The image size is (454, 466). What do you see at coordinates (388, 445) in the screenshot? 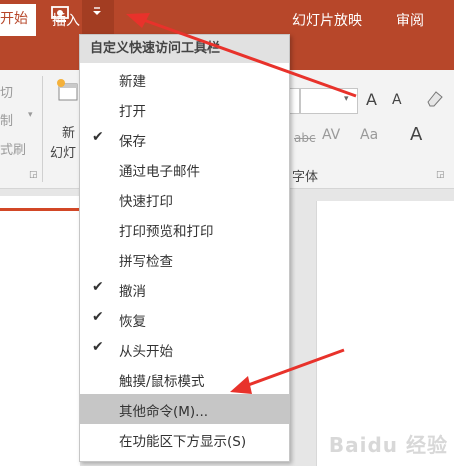
I see `watermark: Baidu 经验` at bounding box center [388, 445].